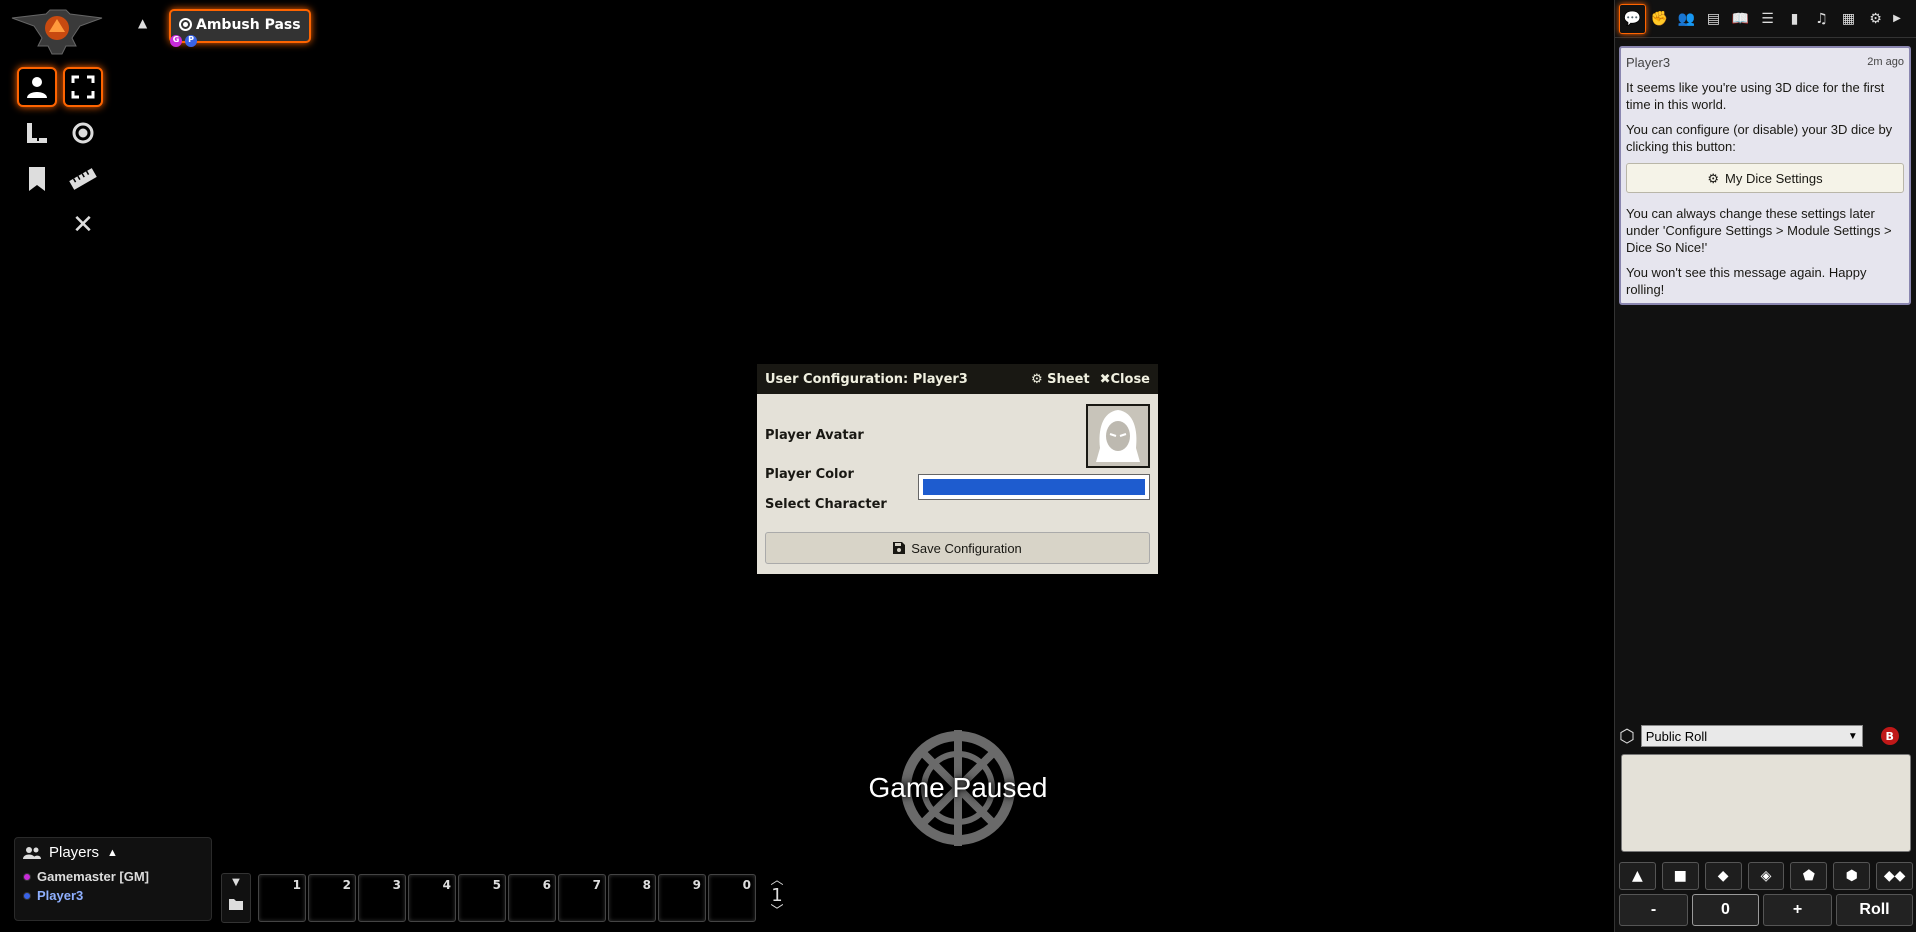 This screenshot has height=932, width=1916. Describe the element at coordinates (248, 25) in the screenshot. I see `scene-name: Ambush Pass` at that location.